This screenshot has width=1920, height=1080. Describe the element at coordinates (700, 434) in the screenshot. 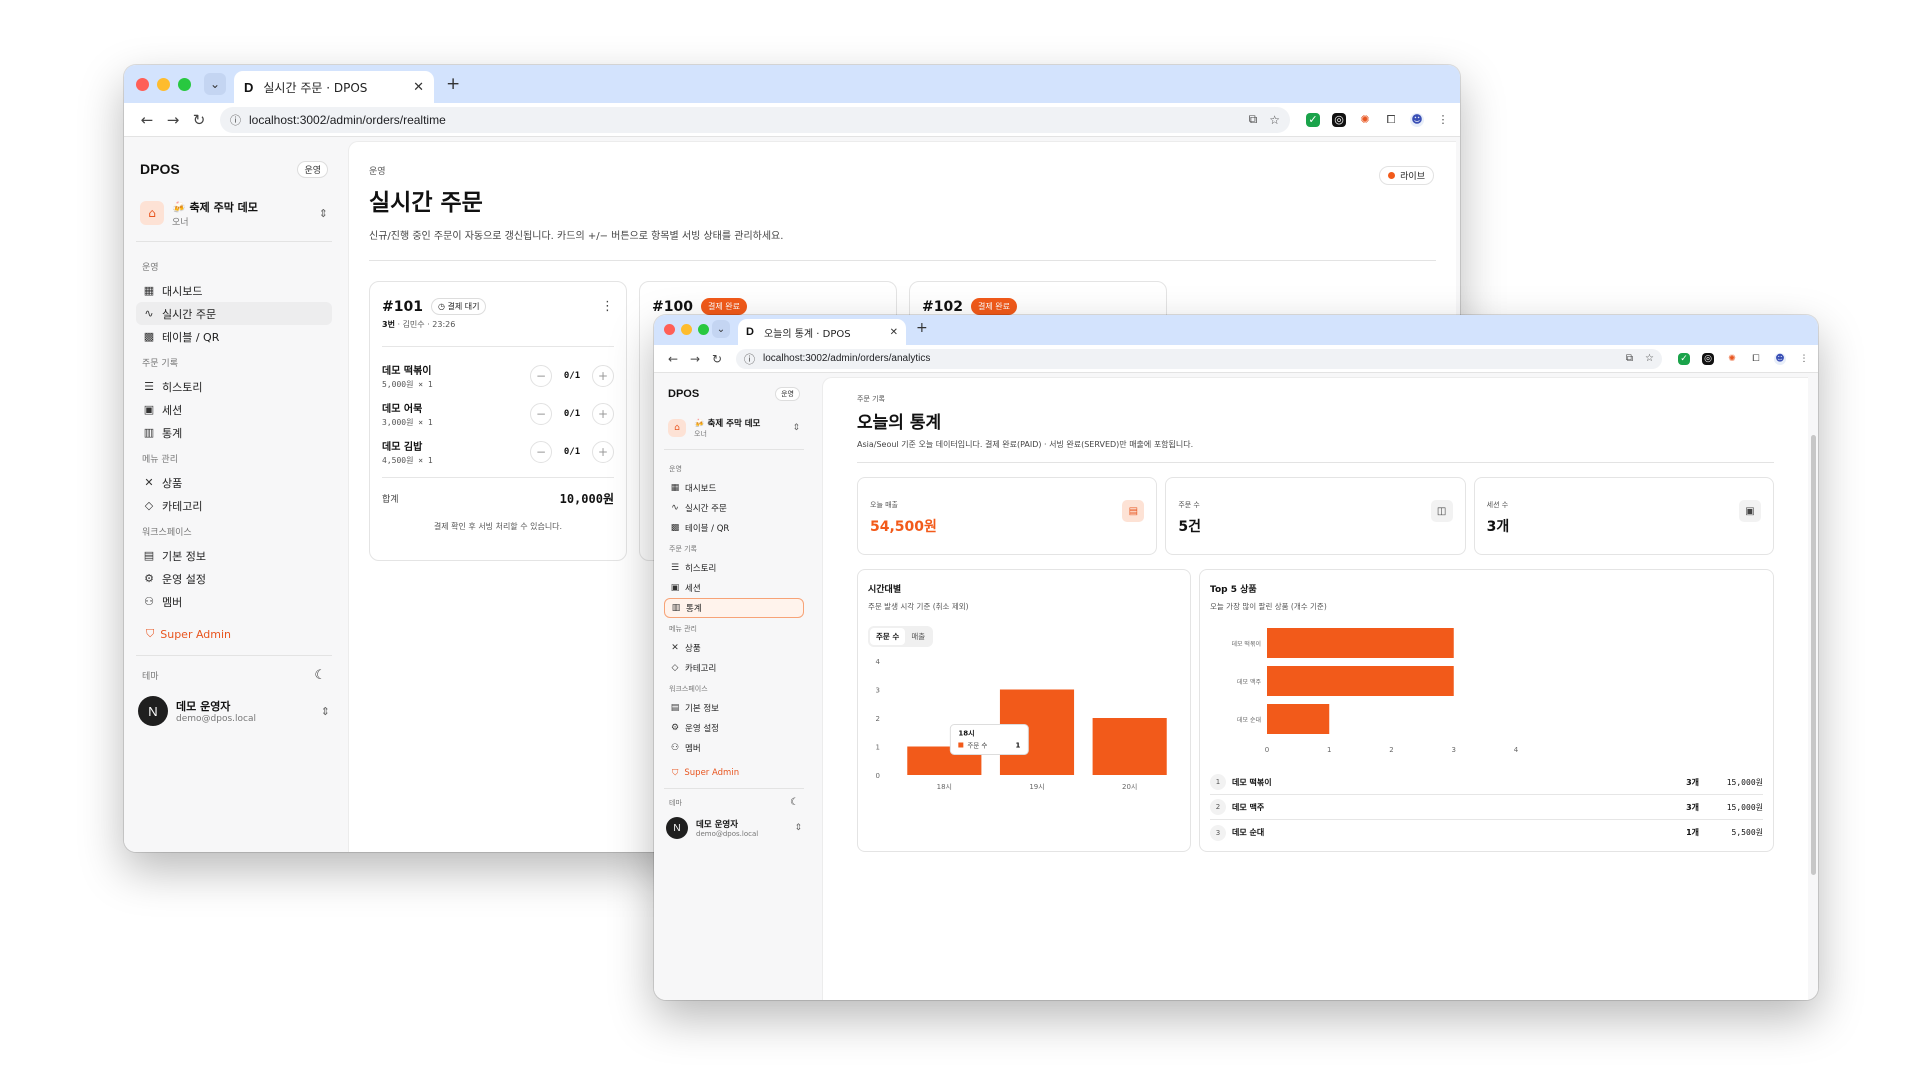

I see `store-role: 오너` at that location.